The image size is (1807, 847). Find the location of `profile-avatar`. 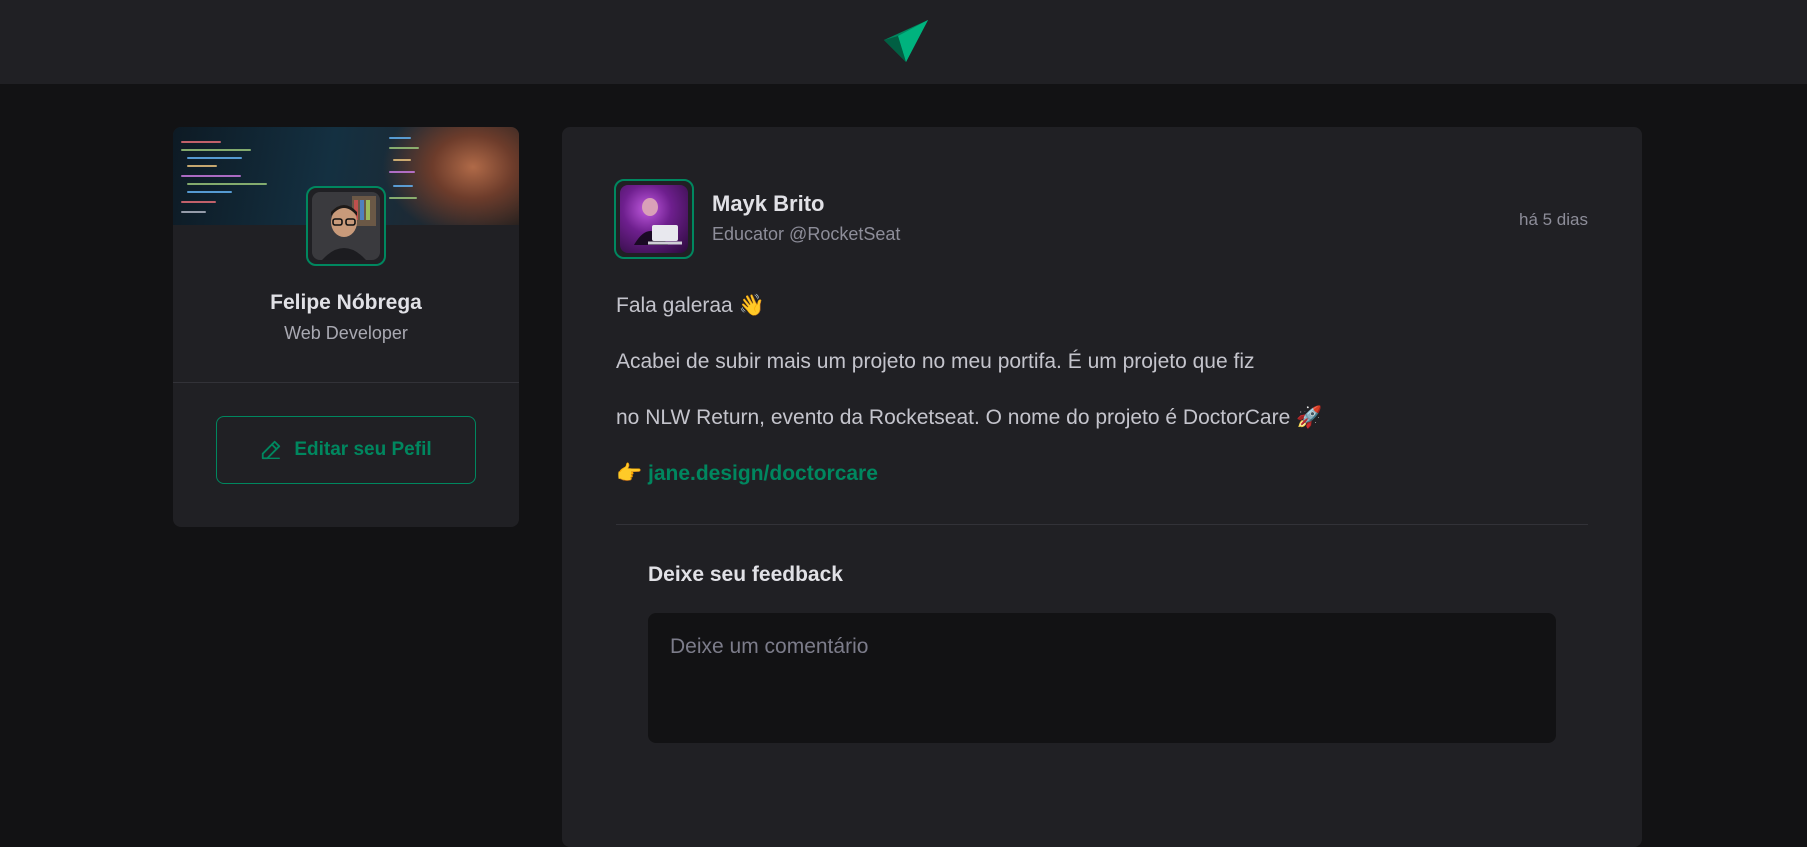

profile-avatar is located at coordinates (346, 226).